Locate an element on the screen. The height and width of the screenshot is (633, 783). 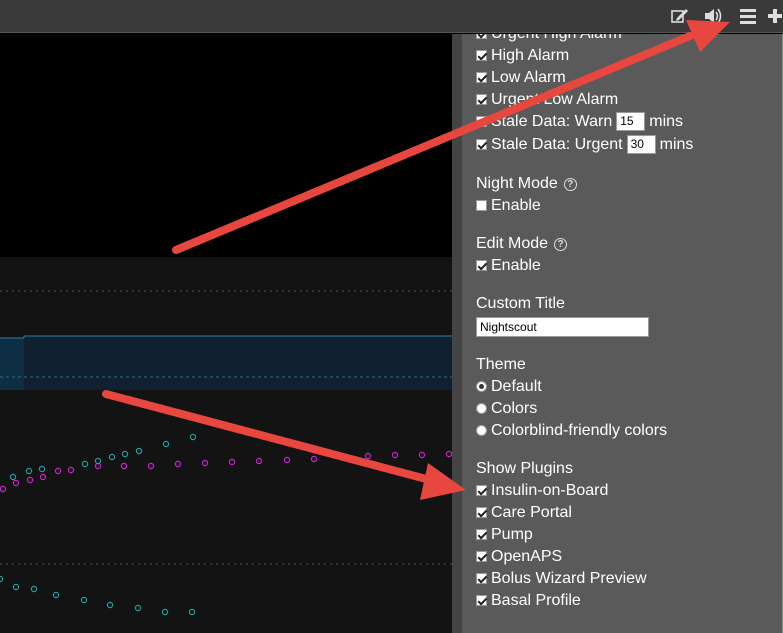
theme-option-default: Default is located at coordinates (509, 387).